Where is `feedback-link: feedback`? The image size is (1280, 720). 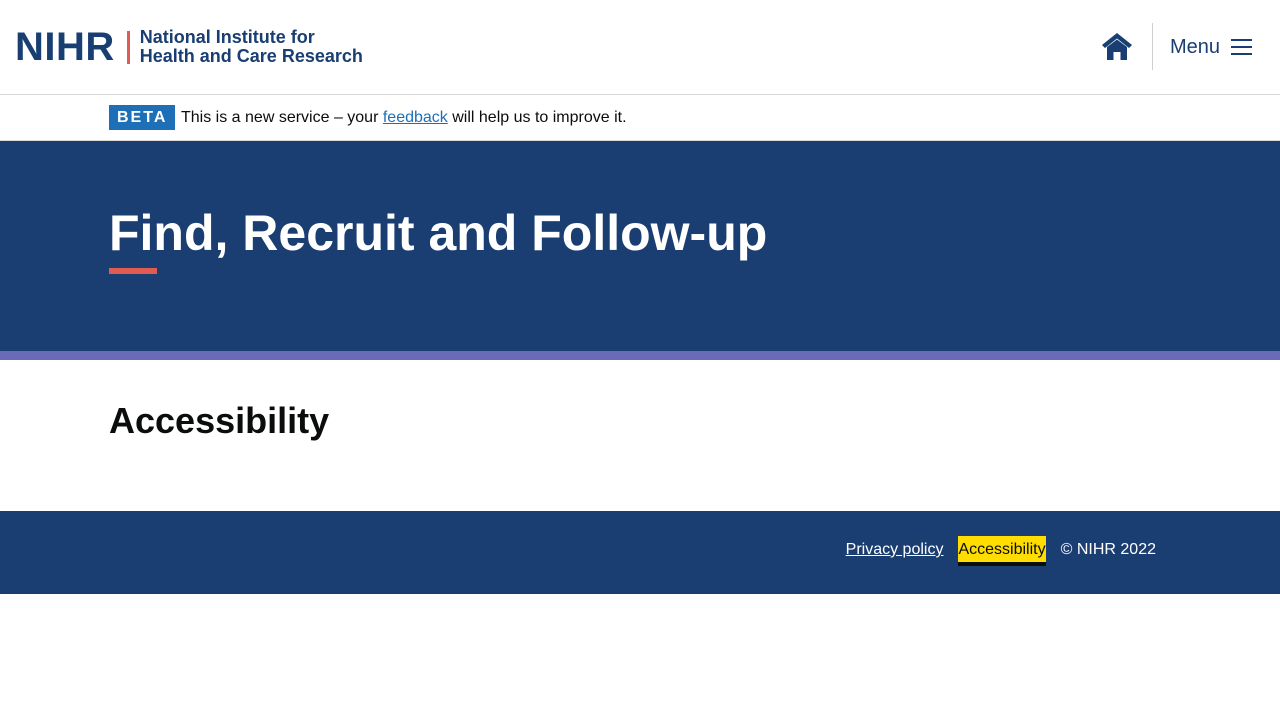 feedback-link: feedback is located at coordinates (415, 117).